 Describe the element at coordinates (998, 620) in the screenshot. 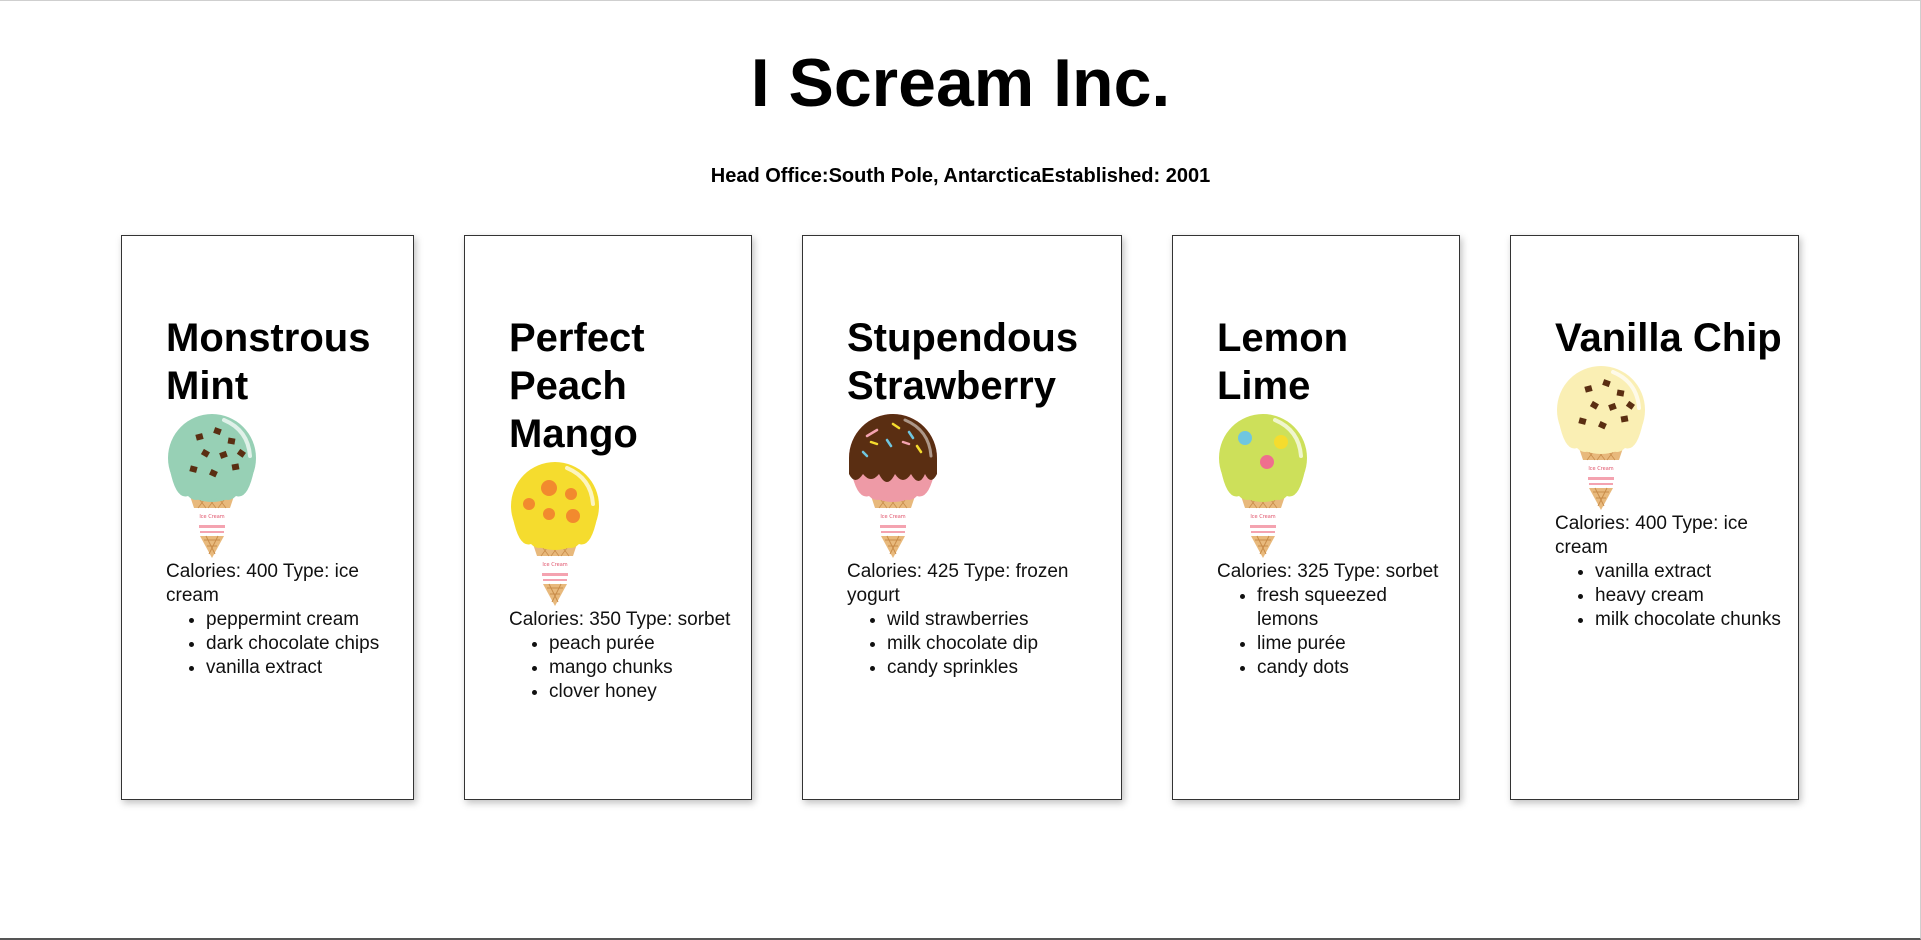

I see `ingredient-item: wild strawberries` at that location.